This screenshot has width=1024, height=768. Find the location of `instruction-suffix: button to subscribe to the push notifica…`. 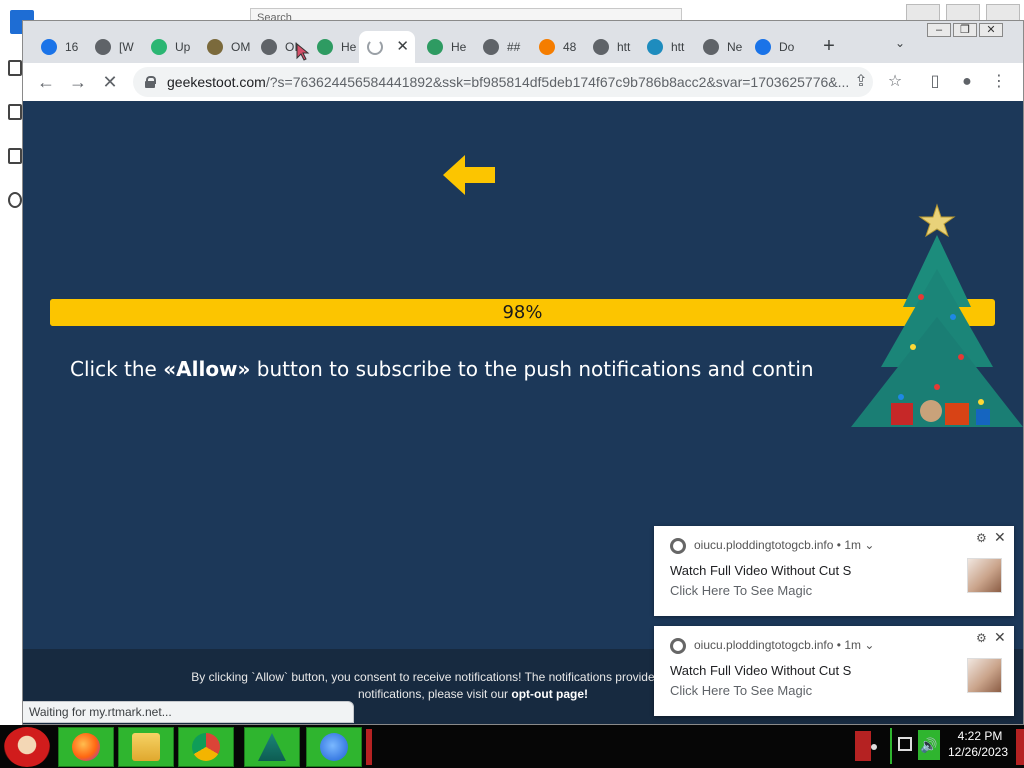

instruction-suffix: button to subscribe to the push notifica… is located at coordinates (532, 369).